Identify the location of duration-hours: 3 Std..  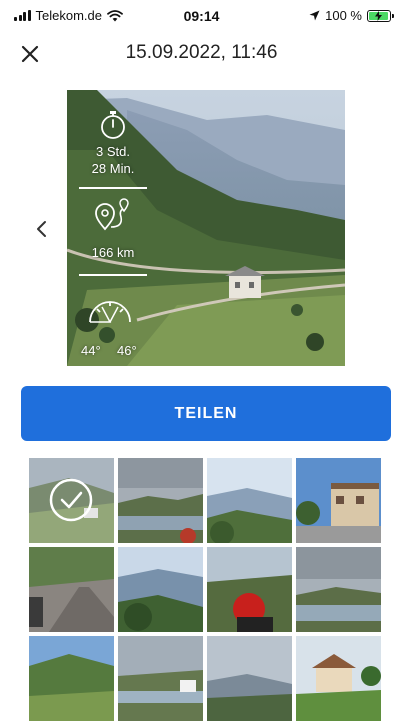
(113, 151).